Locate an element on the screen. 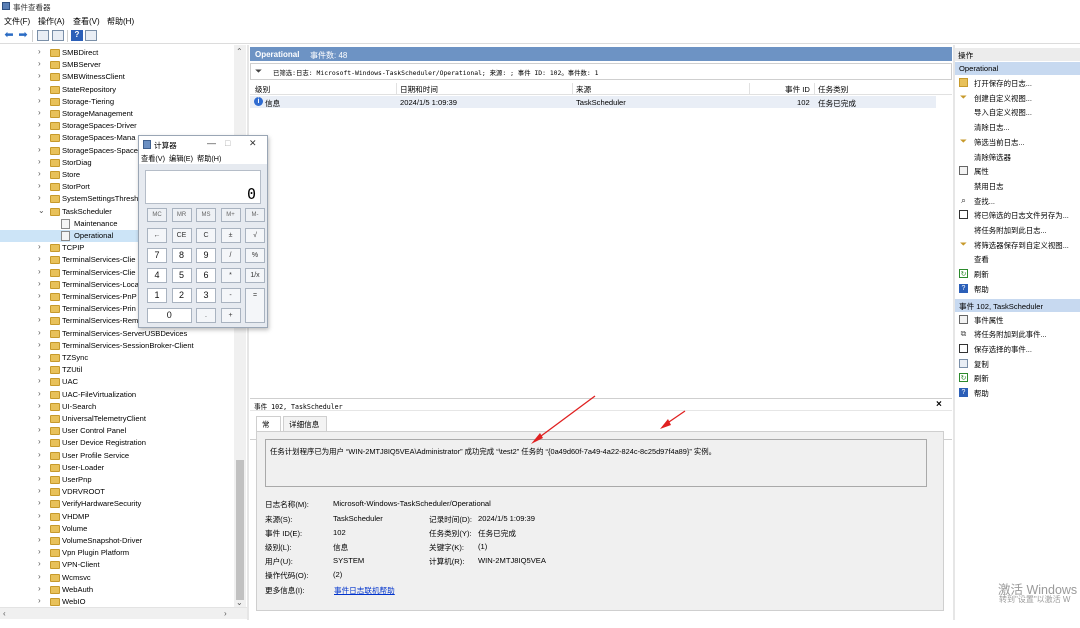  calc-key: 7 is located at coordinates (157, 255).